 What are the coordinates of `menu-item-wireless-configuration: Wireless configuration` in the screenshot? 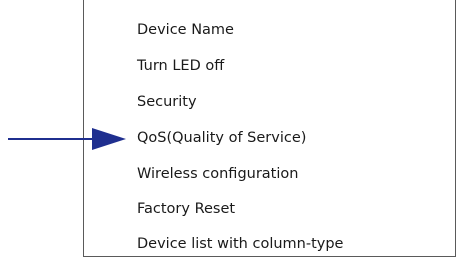 It's located at (217, 174).